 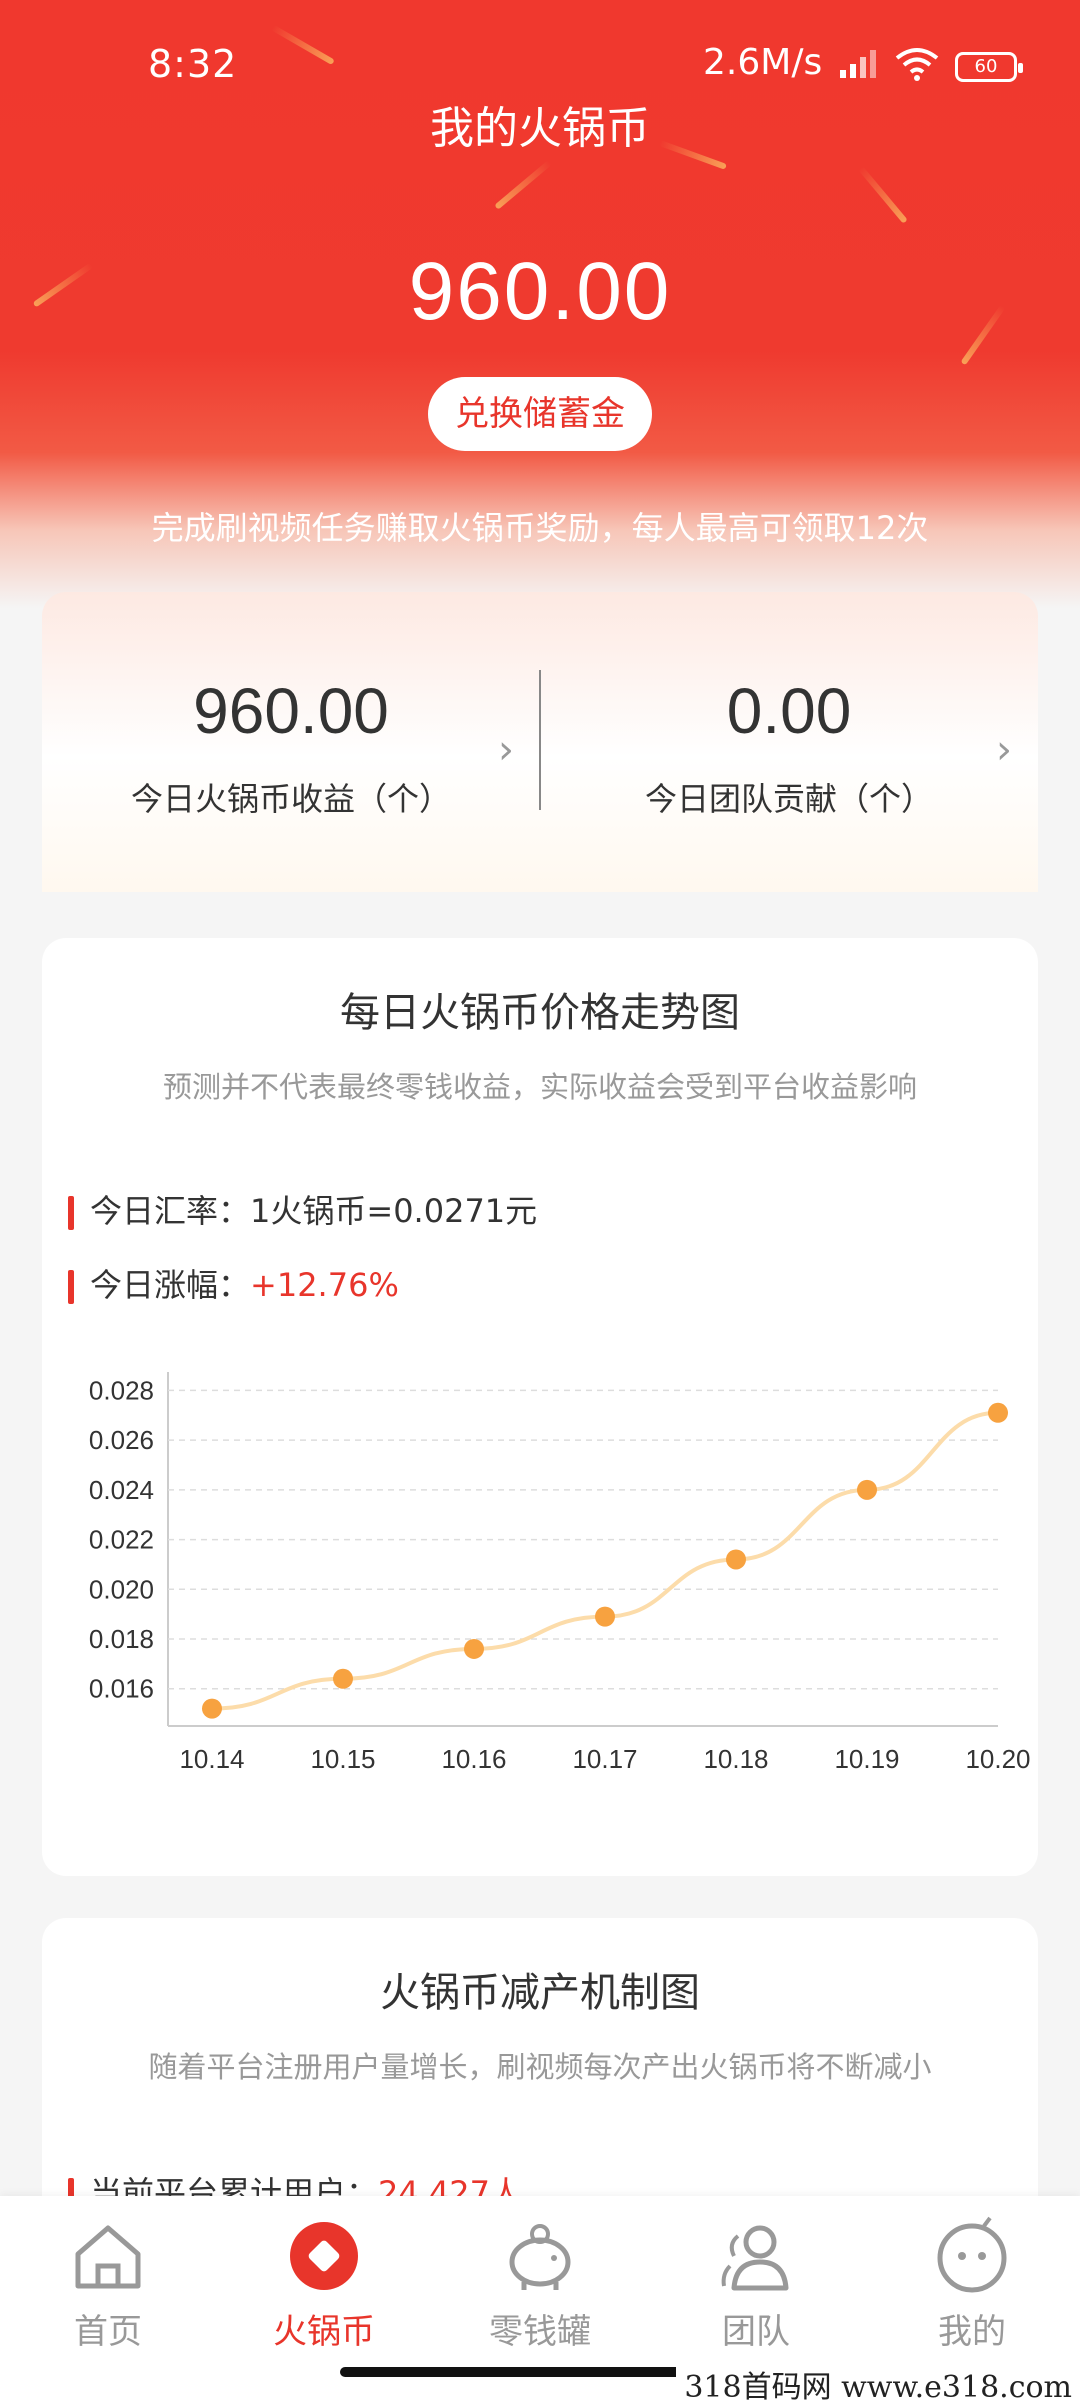 I want to click on tab-home: 首页, so click(x=108, y=2281).